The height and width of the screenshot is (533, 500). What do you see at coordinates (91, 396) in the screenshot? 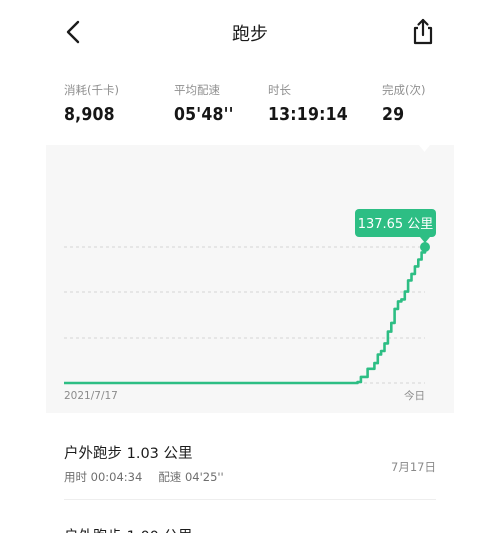
I see `x-axis-start-label: 2021/7/17` at bounding box center [91, 396].